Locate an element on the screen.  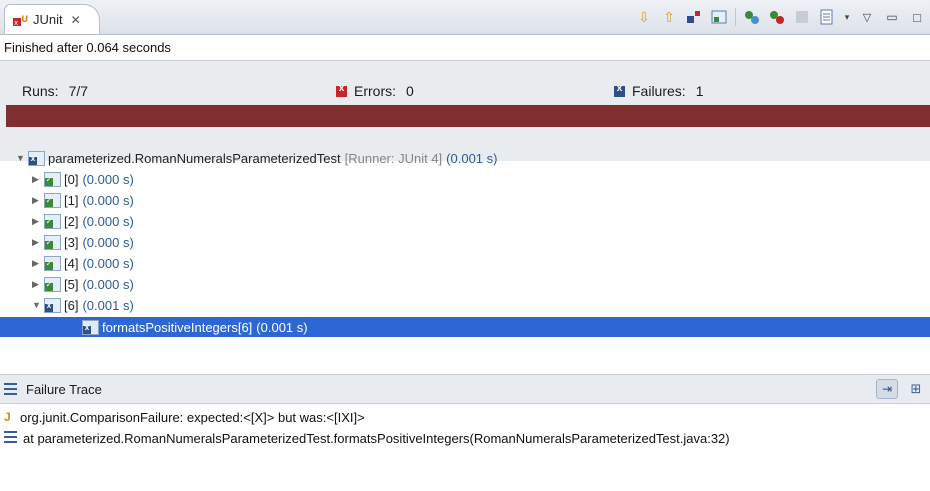
exception-icon: J is located at coordinates (7, 417).